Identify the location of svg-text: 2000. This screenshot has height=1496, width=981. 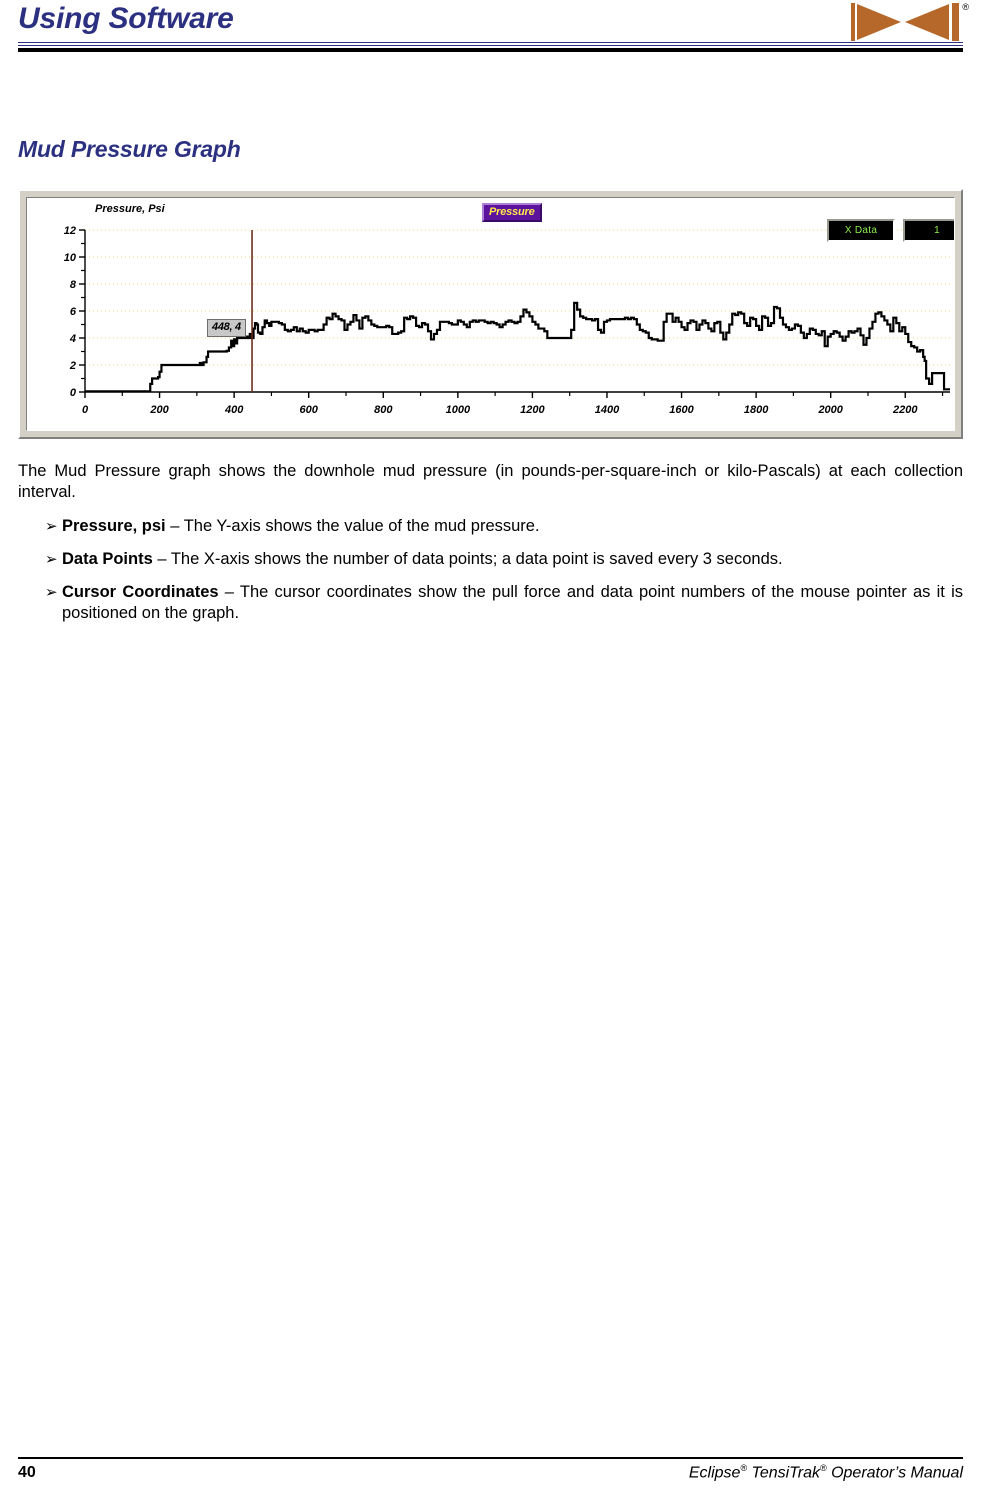
(830, 410).